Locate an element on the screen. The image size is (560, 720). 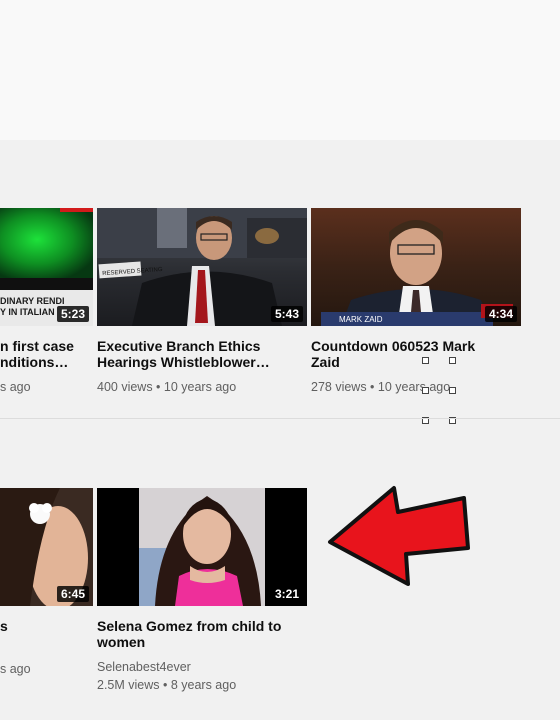
video-thumbnail: 3:21 is located at coordinates (202, 547).